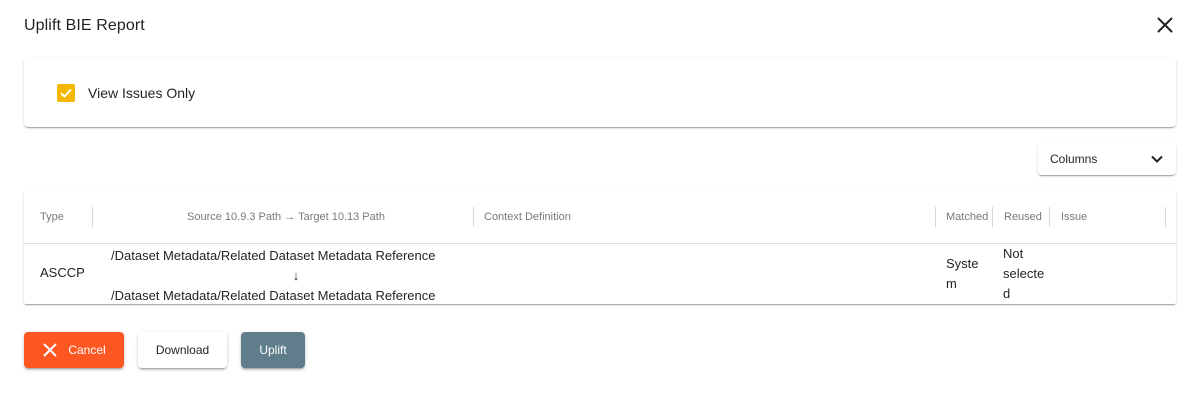  I want to click on cancel-label: Cancel, so click(87, 350).